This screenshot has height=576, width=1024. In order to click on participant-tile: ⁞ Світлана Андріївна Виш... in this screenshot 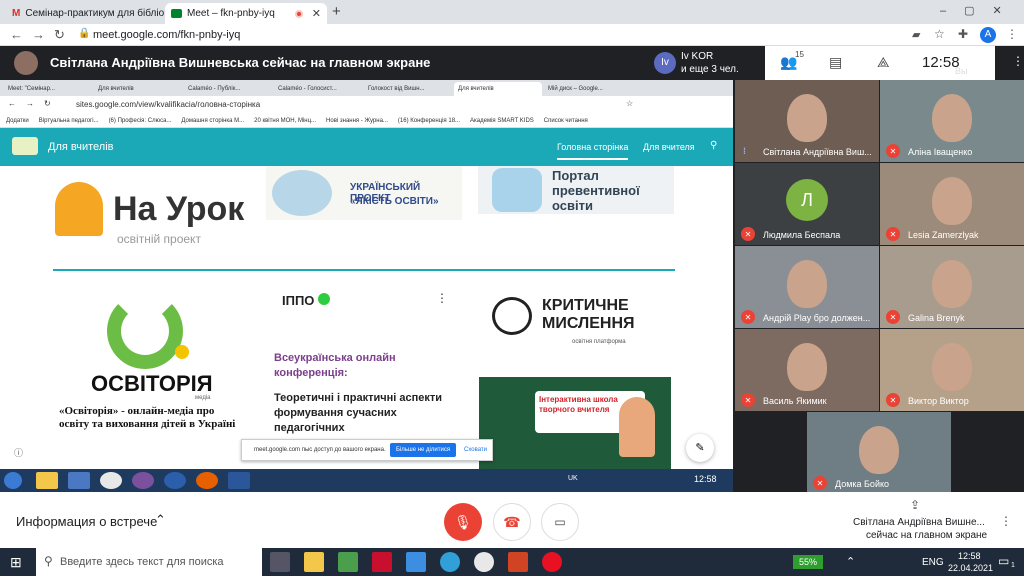, I will do `click(807, 121)`.